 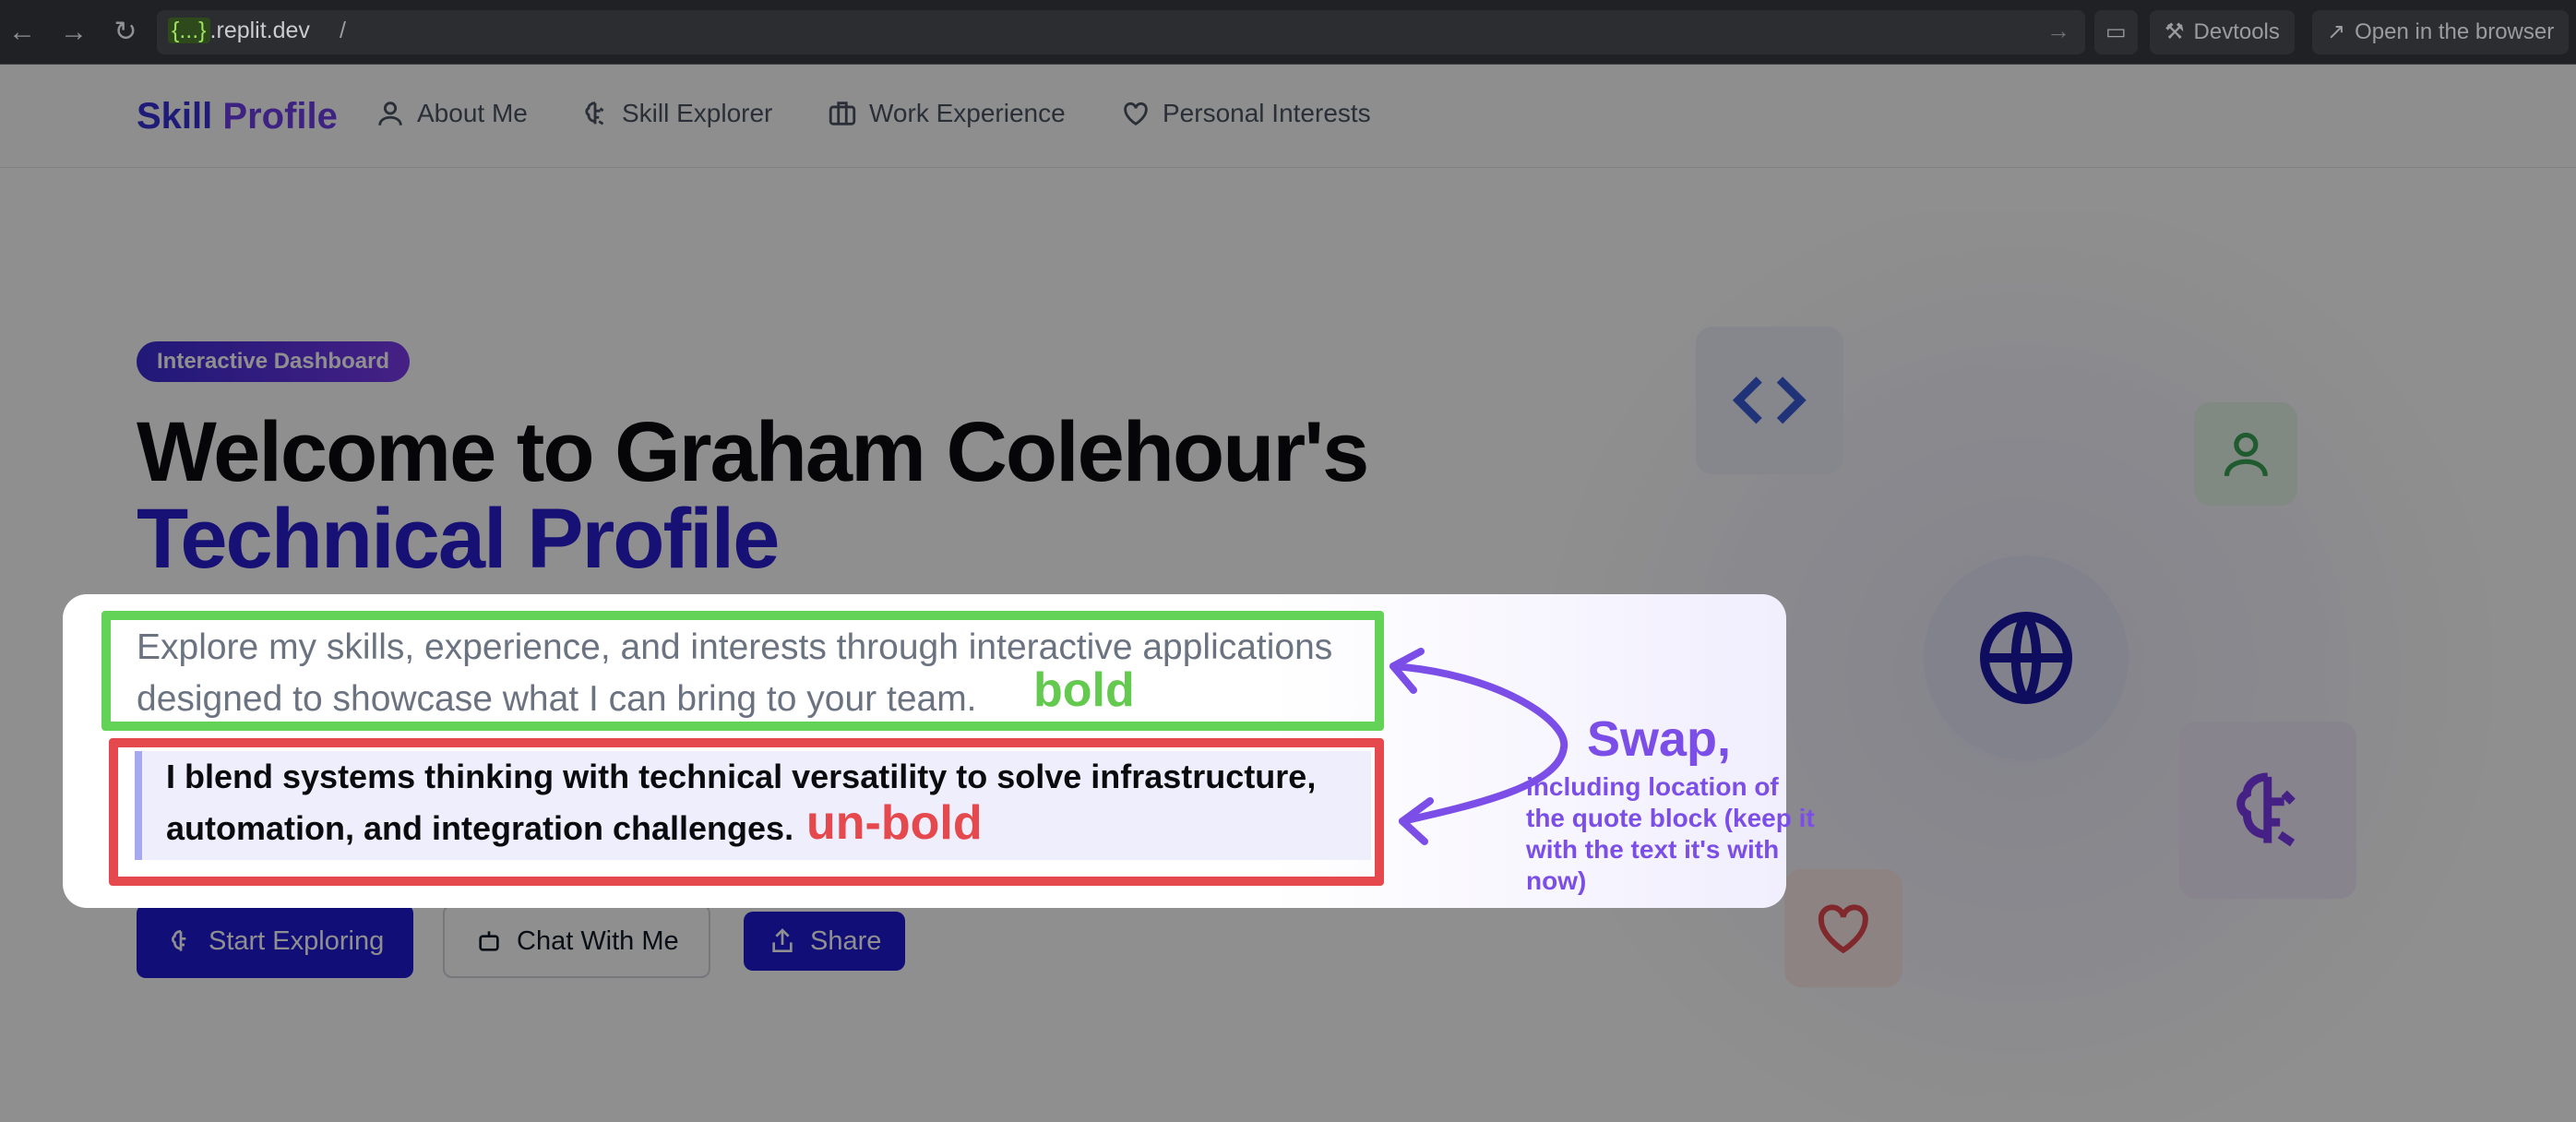 I want to click on external-link-icon: ↗, so click(x=2336, y=32).